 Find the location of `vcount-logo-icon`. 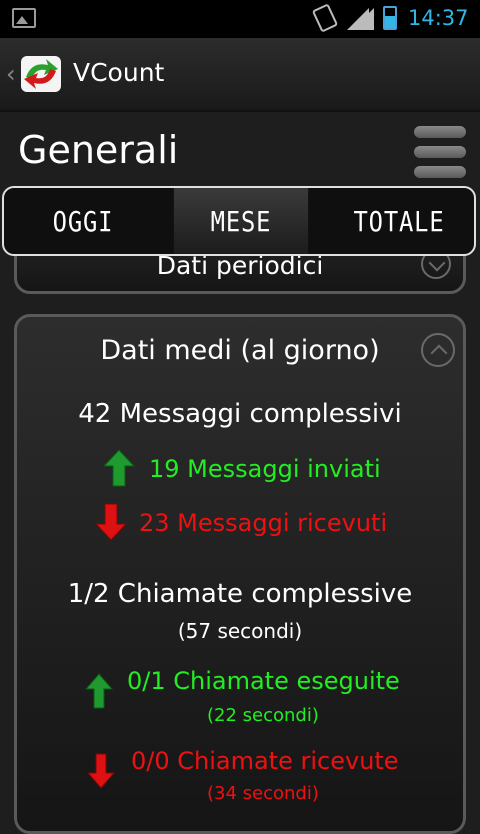

vcount-logo-icon is located at coordinates (41, 74).